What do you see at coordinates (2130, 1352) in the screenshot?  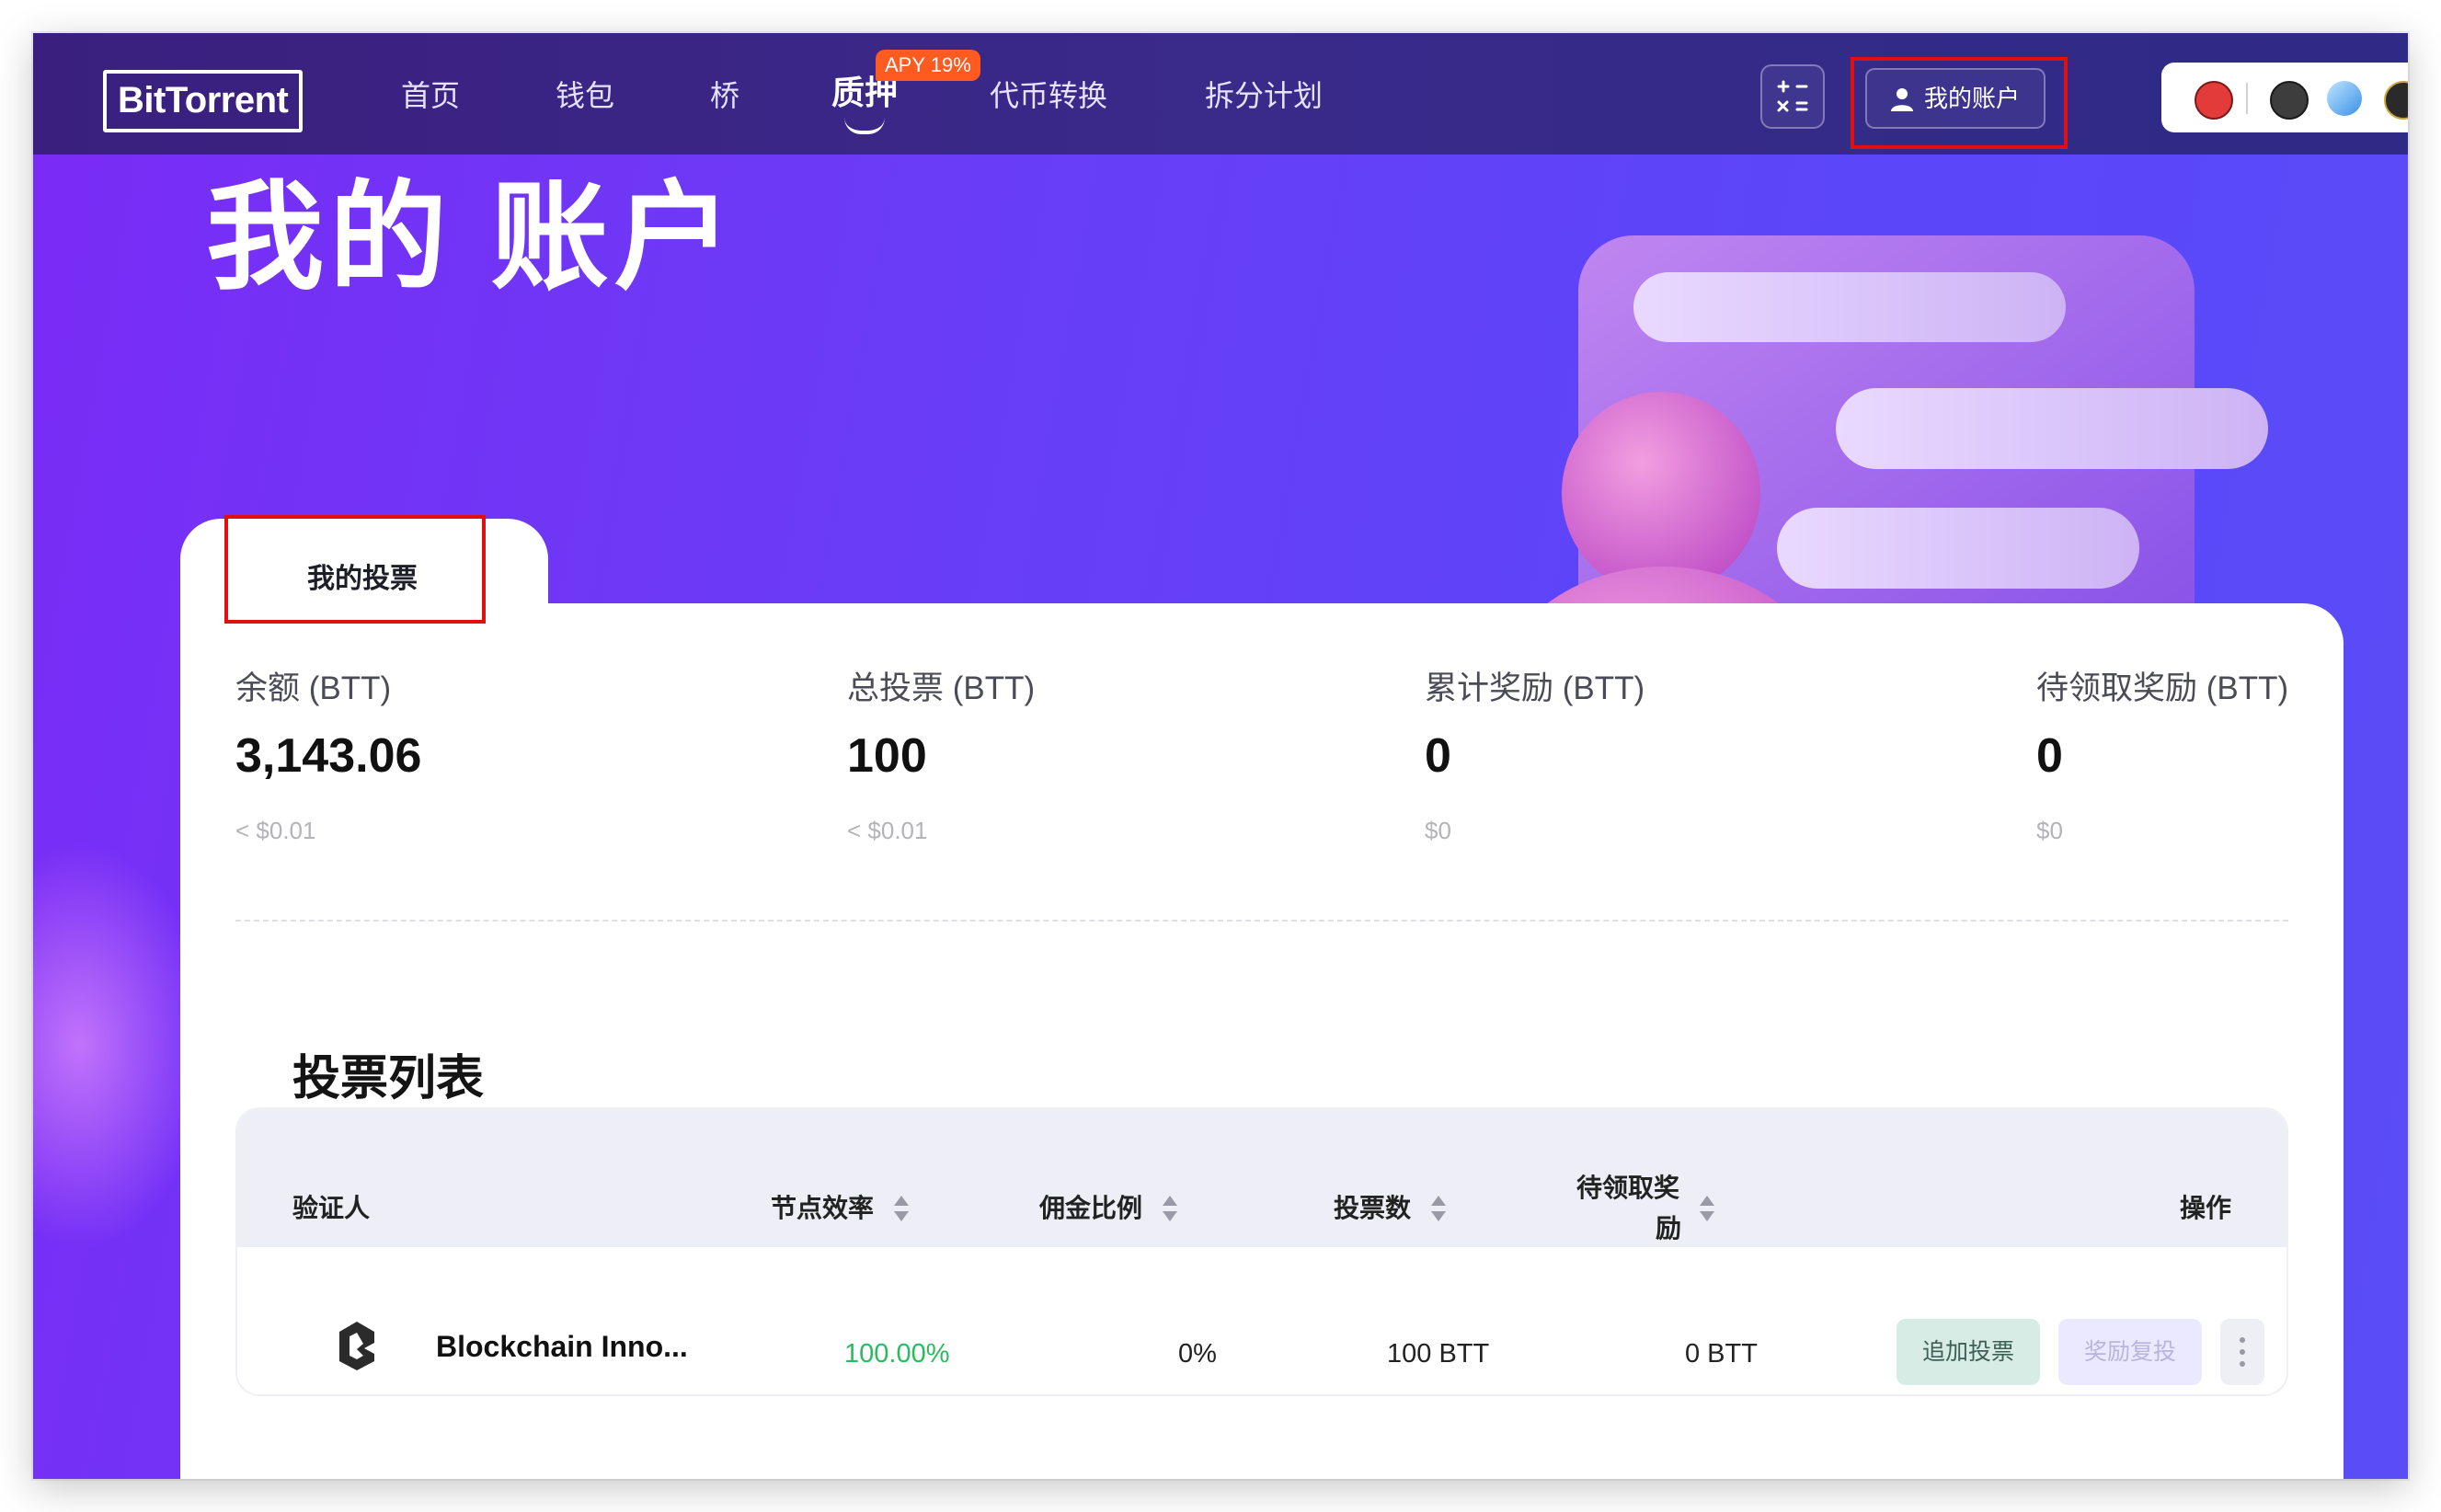 I see `reinvest-button: 奖励复投` at bounding box center [2130, 1352].